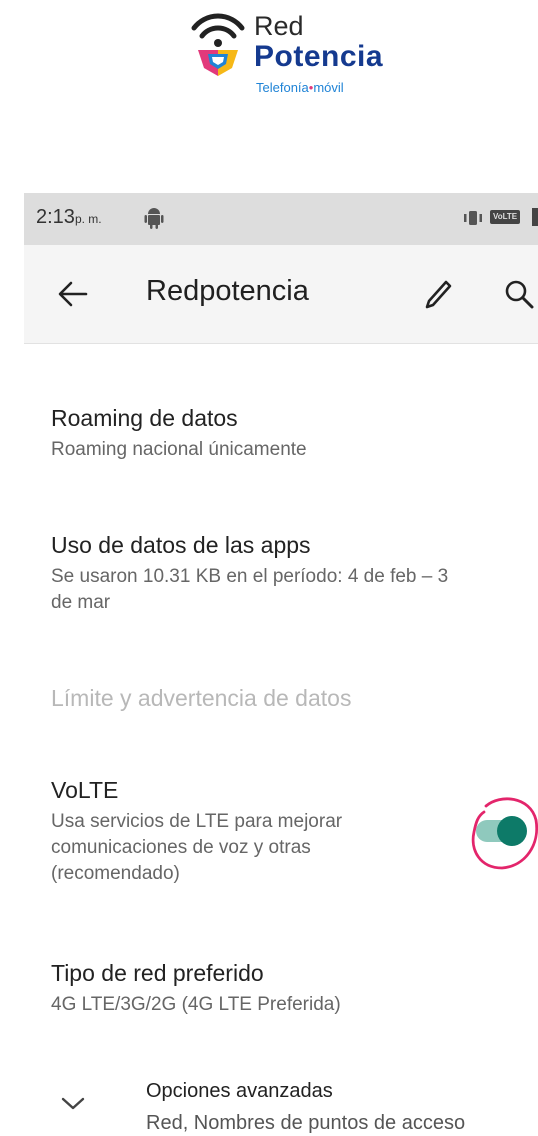  Describe the element at coordinates (501, 832) in the screenshot. I see `volte-toggle-switch` at that location.